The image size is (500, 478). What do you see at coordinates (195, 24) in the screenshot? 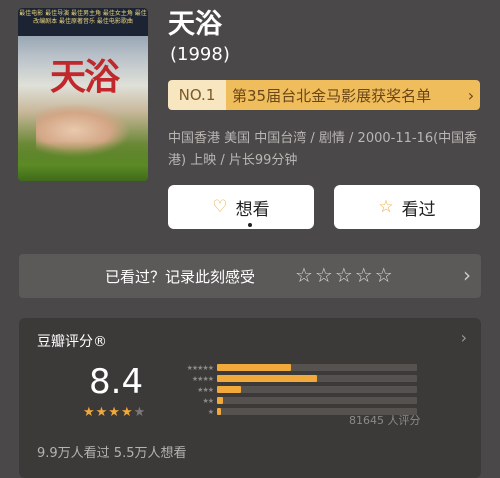
I see `movie-title: 天浴` at bounding box center [195, 24].